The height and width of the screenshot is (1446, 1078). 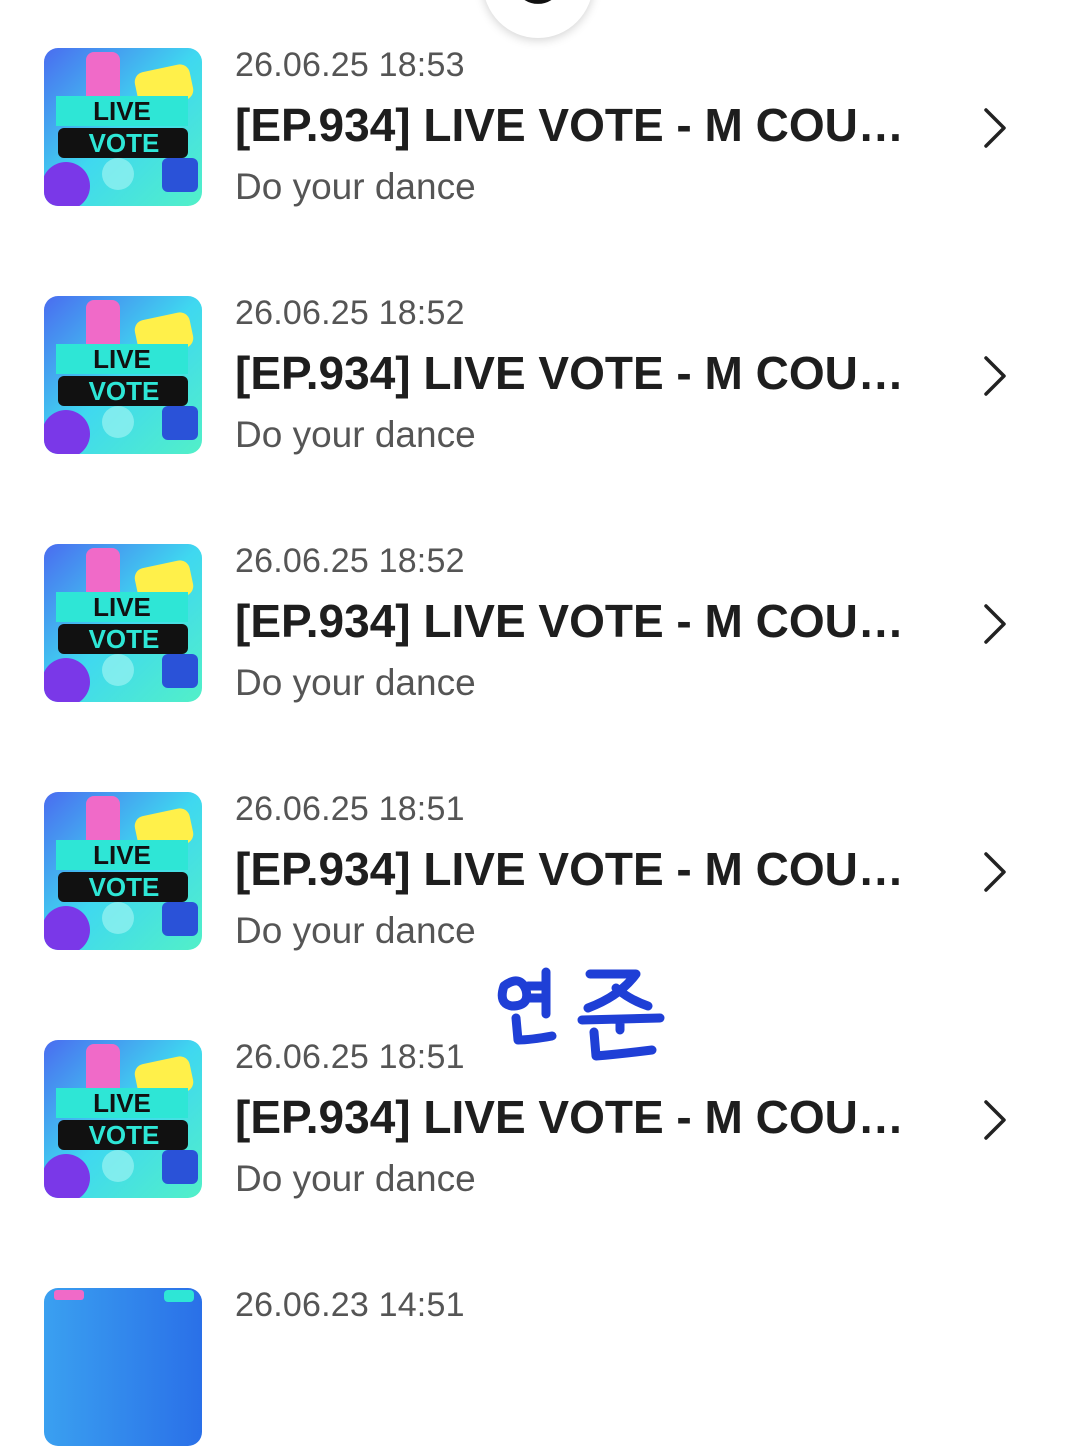 I want to click on thumbnail, so click(x=123, y=1367).